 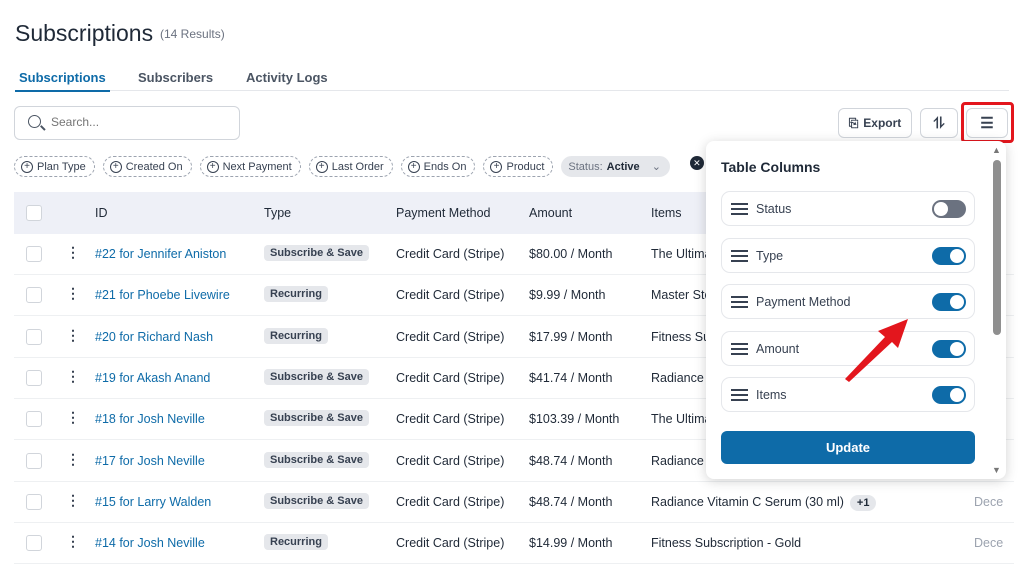 I want to click on chevron-down-icon: ⌄, so click(x=656, y=167).